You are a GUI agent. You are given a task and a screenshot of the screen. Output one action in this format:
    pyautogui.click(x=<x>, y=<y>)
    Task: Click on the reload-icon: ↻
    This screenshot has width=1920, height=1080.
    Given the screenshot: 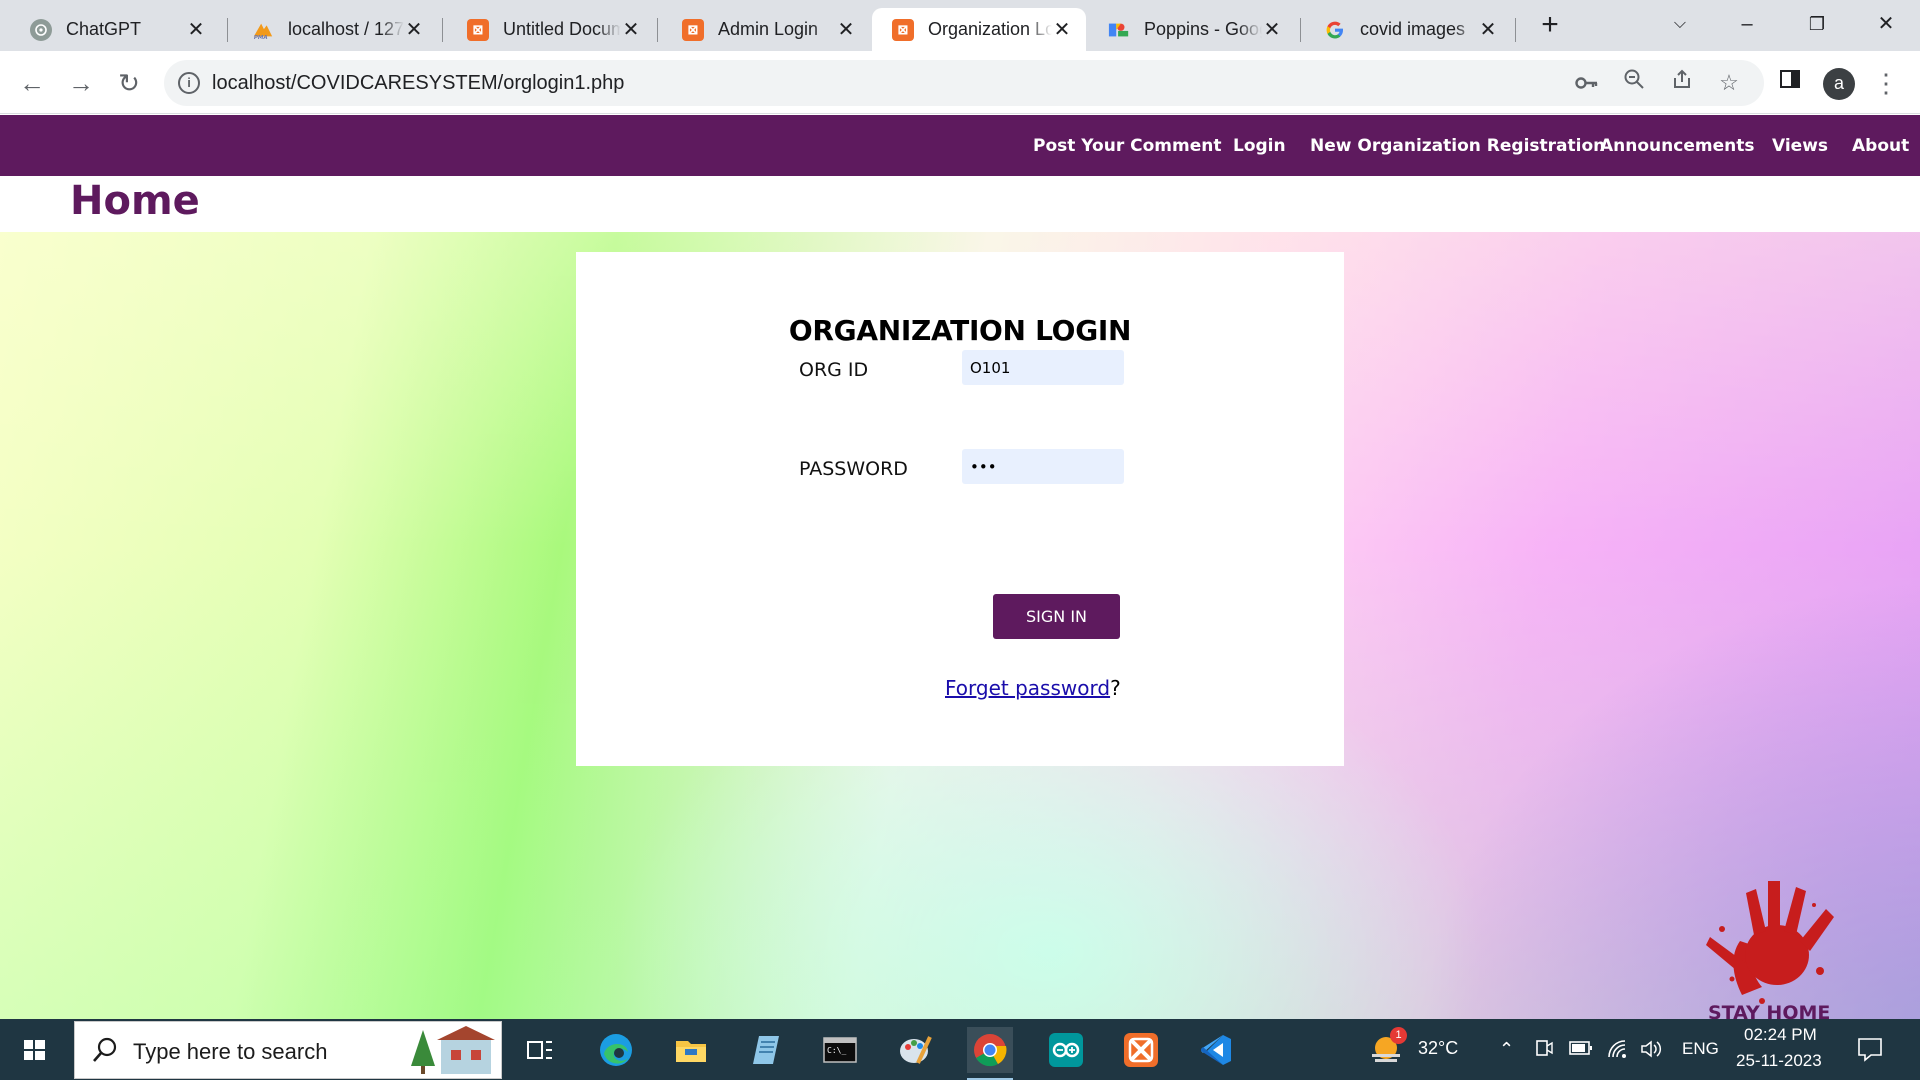 What is the action you would take?
    pyautogui.click(x=129, y=83)
    